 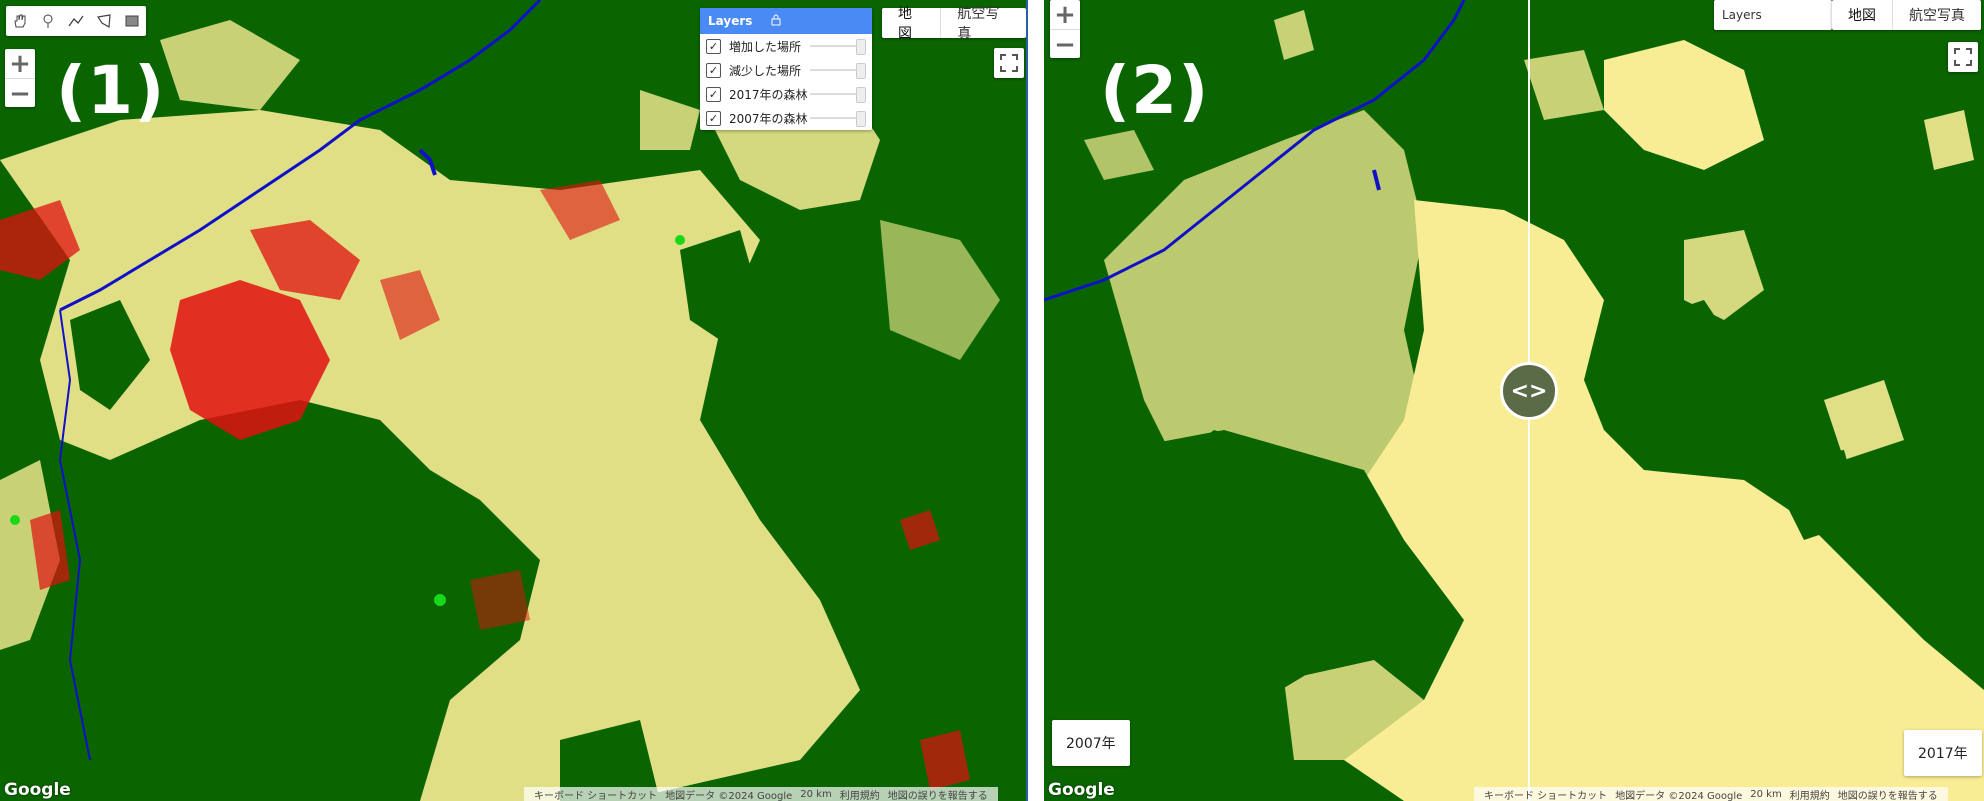 I want to click on layer-label: 減少した場所, so click(x=765, y=70).